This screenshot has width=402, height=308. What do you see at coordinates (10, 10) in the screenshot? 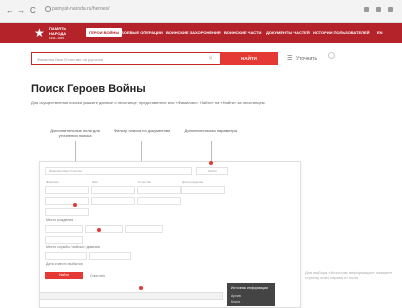
I see `back-button: ←` at bounding box center [10, 10].